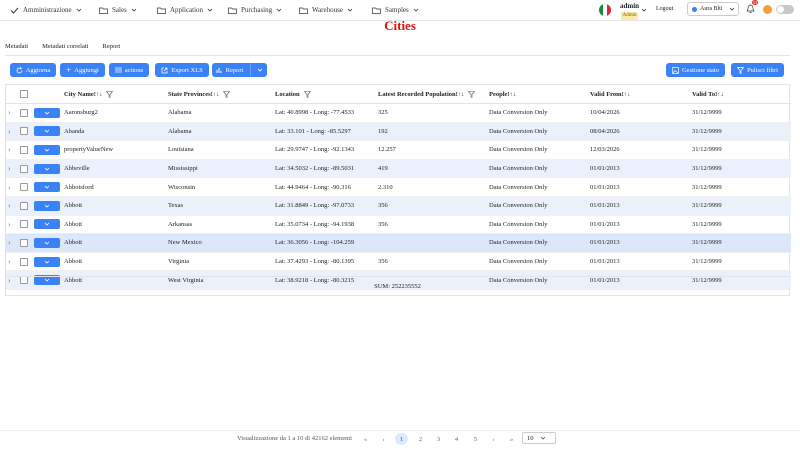 This screenshot has height=450, width=800. Describe the element at coordinates (537, 94) in the screenshot. I see `header-people: People!↑↓` at that location.